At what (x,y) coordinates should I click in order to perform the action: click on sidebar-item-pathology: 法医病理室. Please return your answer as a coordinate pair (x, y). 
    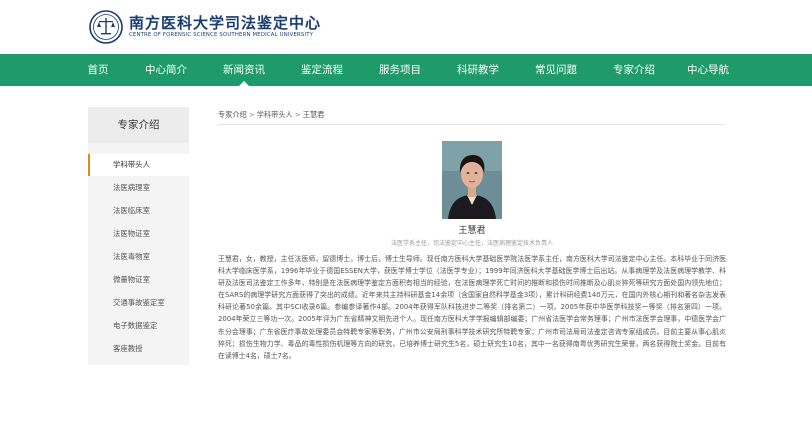
    Looking at the image, I should click on (138, 188).